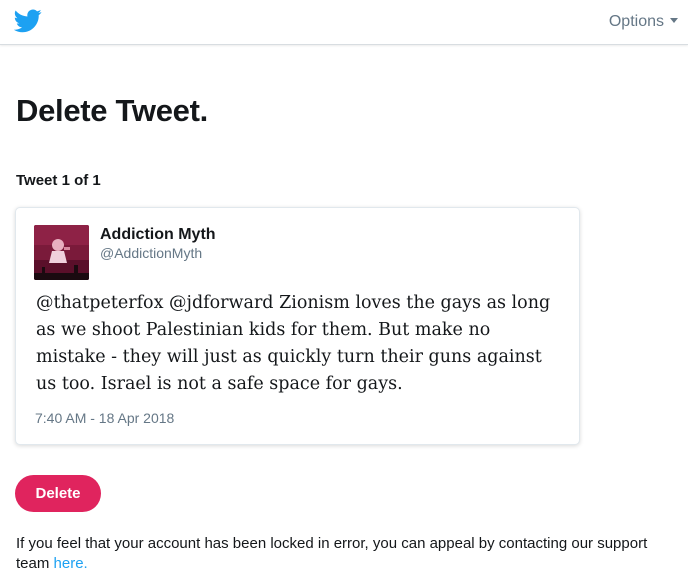 The height and width of the screenshot is (586, 688). Describe the element at coordinates (344, 22) in the screenshot. I see `top-nav-bar: Options` at that location.